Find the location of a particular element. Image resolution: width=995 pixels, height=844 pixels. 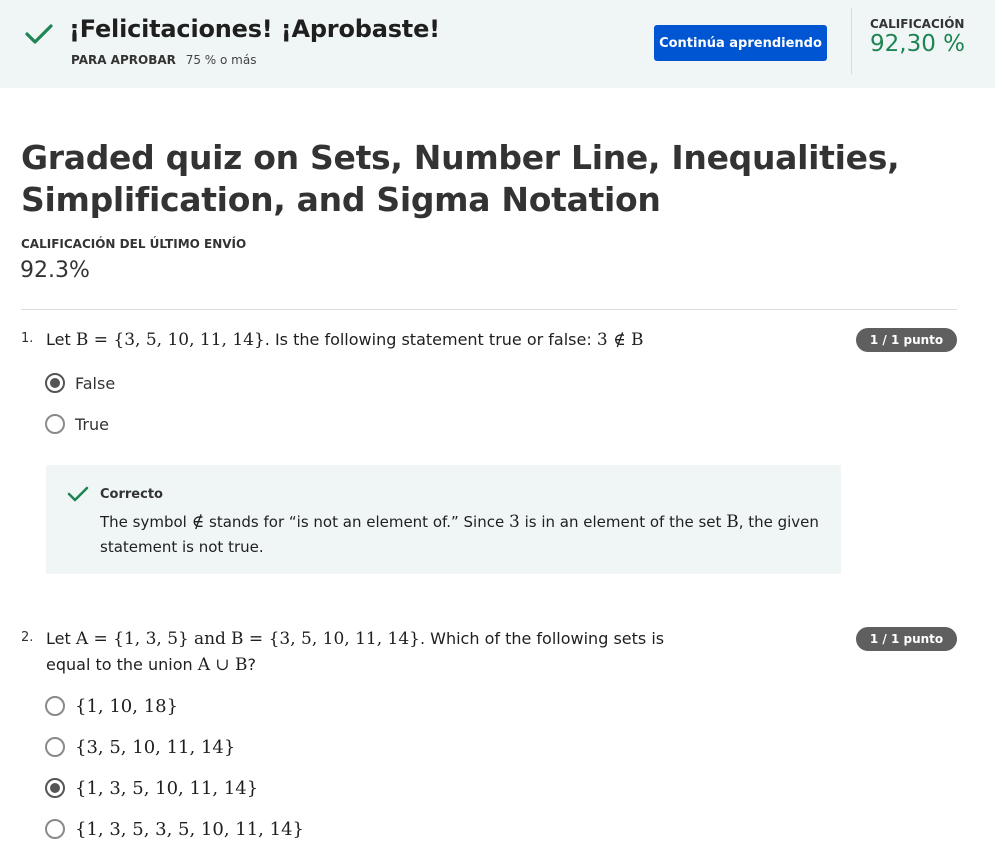

math-symbol: B is located at coordinates (732, 522).